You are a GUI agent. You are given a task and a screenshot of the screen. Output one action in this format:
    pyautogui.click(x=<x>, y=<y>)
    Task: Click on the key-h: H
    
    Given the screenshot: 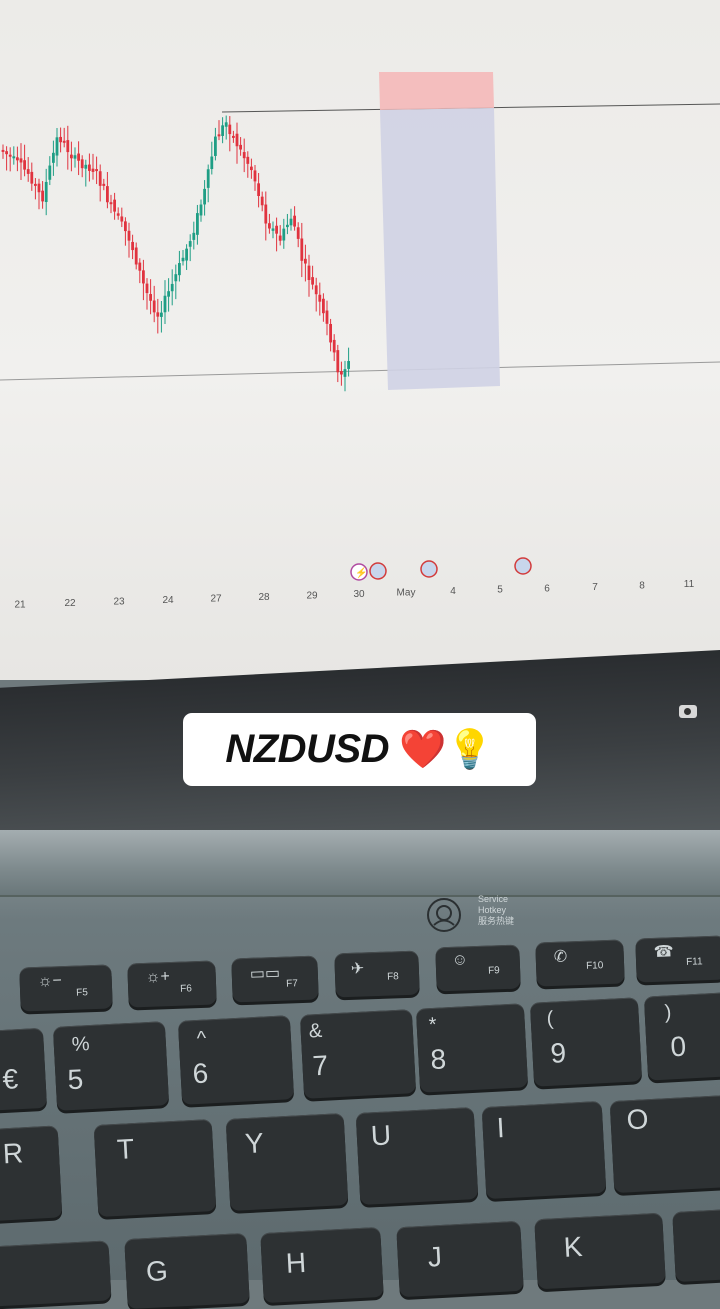 What is the action you would take?
    pyautogui.click(x=322, y=1265)
    